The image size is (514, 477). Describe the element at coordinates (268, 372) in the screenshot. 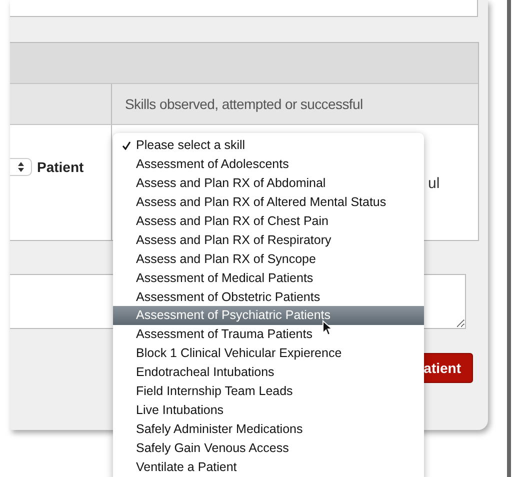

I see `menu-item: Endotracheal Intubations` at that location.